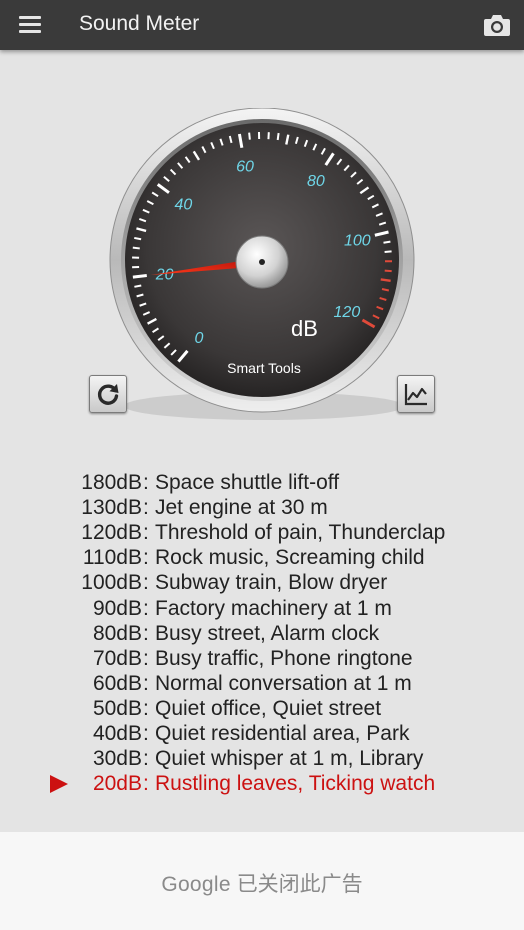 This screenshot has height=930, width=524. I want to click on reference-row: 180dB: Space shuttle lift-off, so click(262, 482).